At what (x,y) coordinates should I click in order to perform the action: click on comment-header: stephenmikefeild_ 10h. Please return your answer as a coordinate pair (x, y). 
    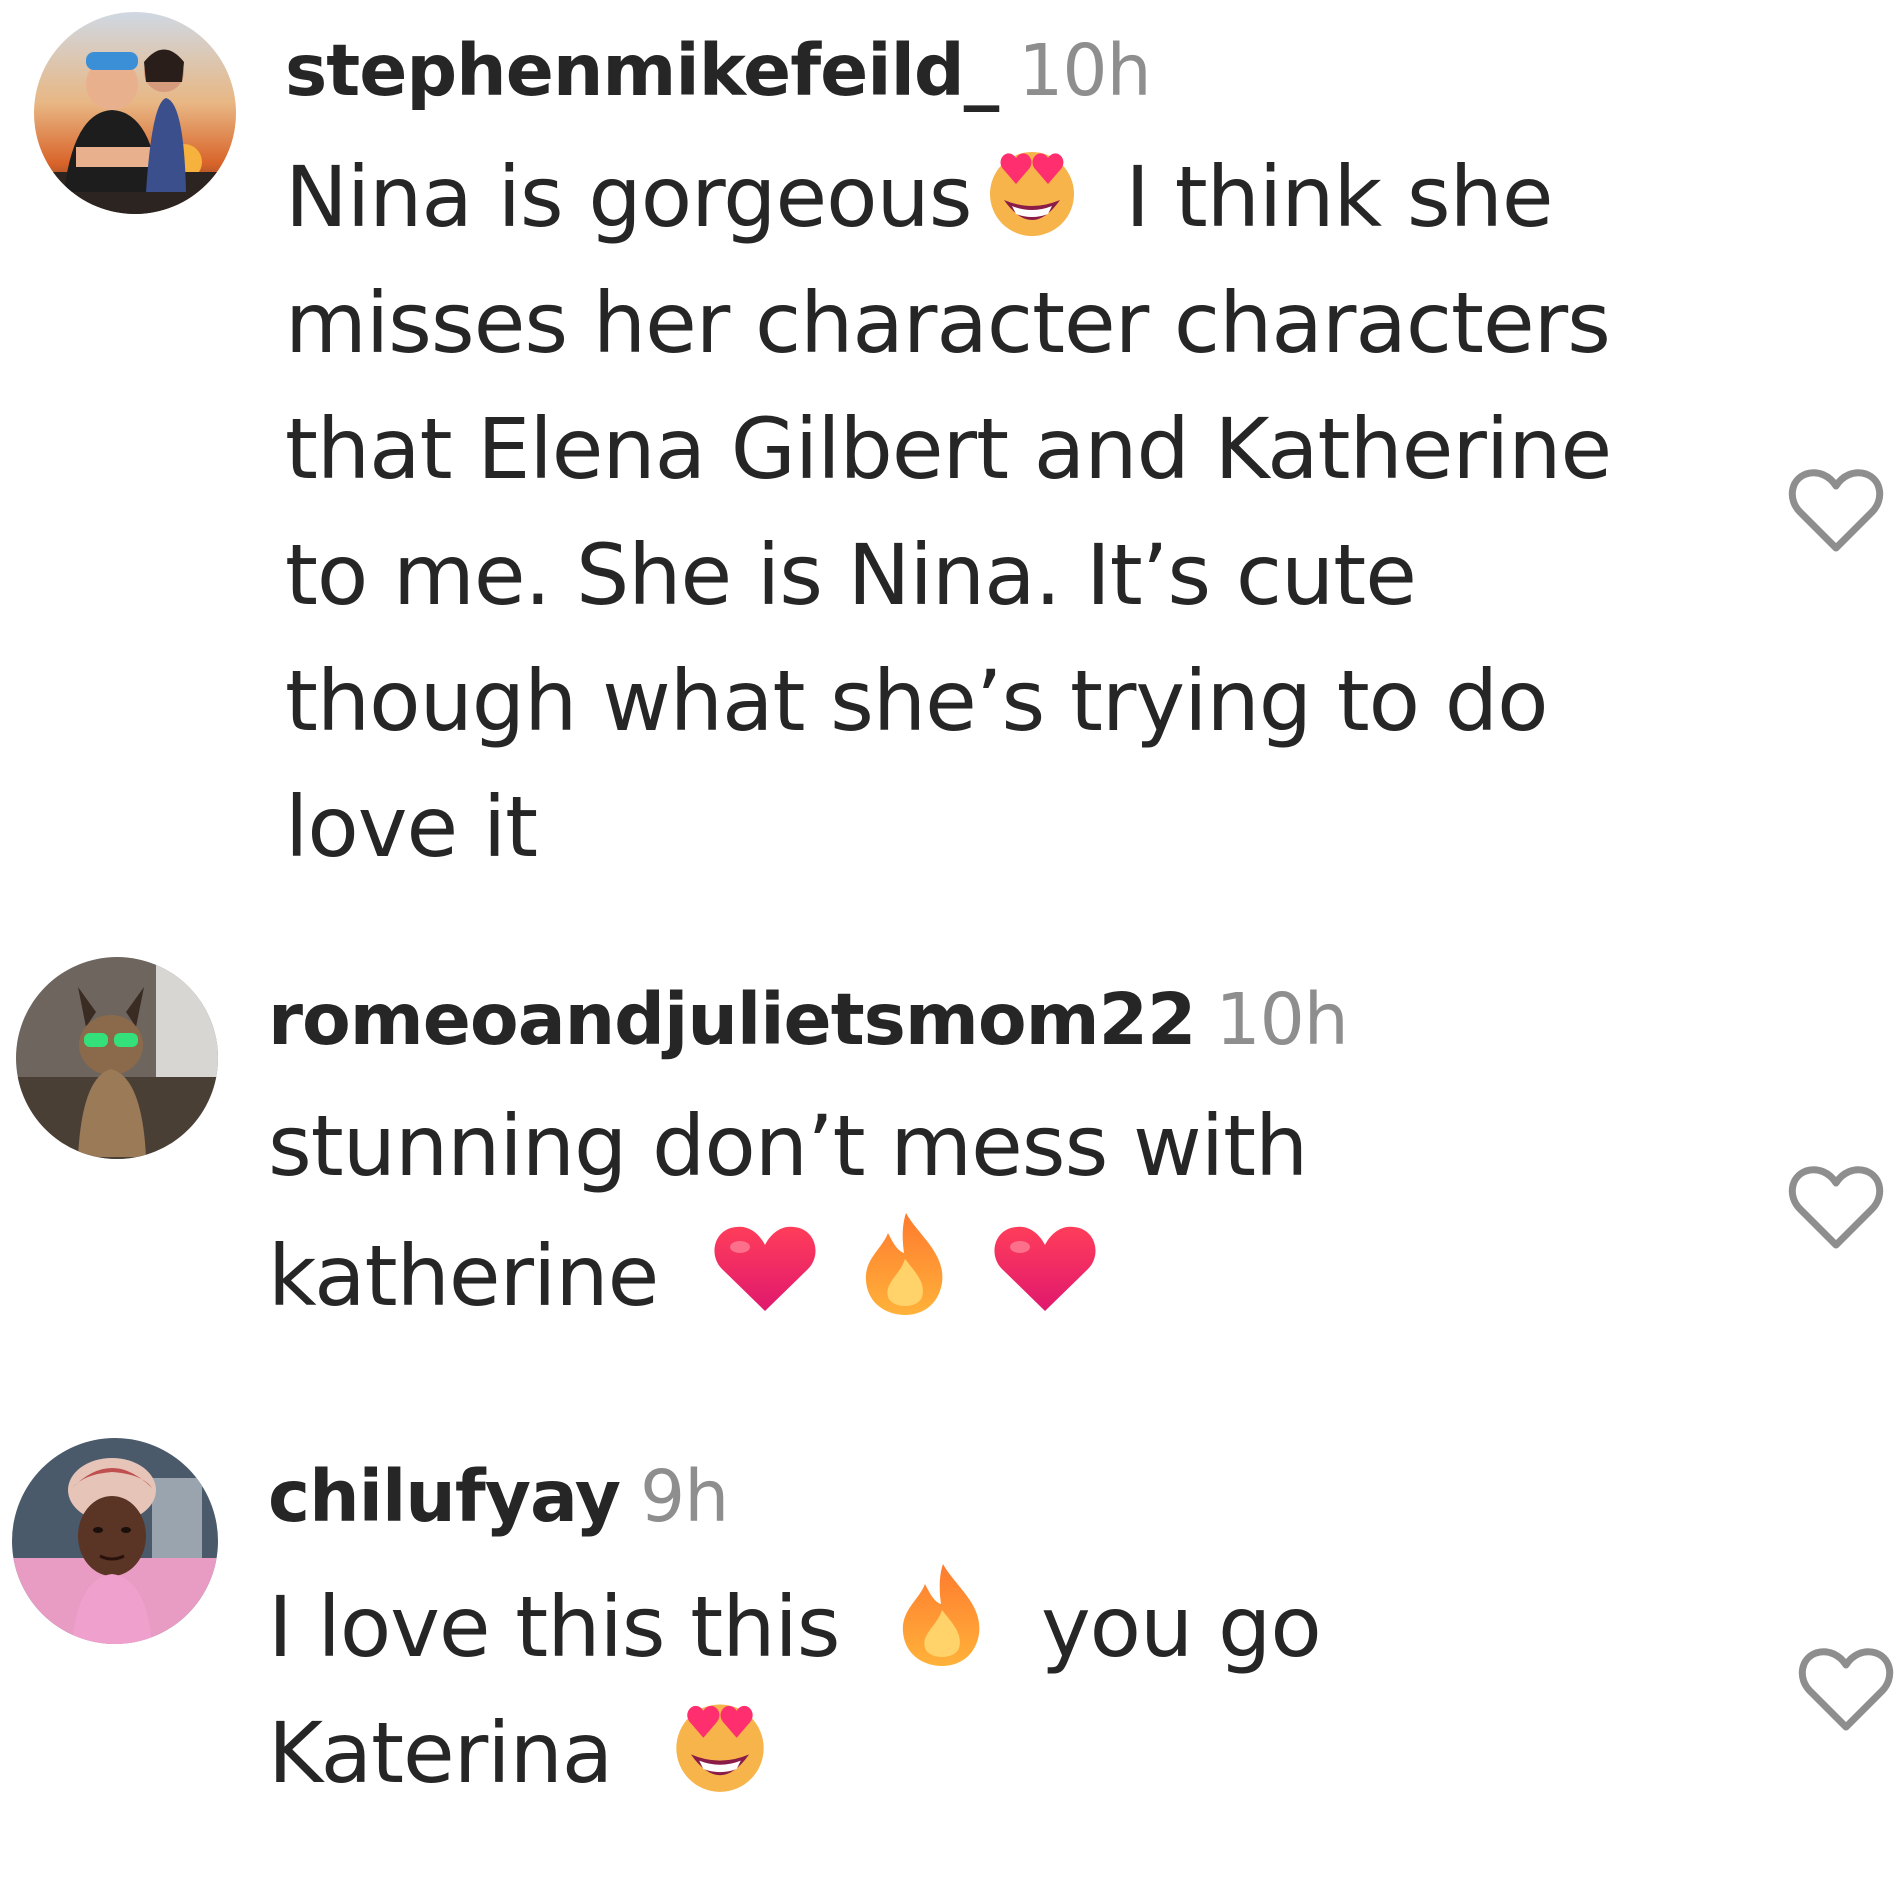
    Looking at the image, I should click on (718, 71).